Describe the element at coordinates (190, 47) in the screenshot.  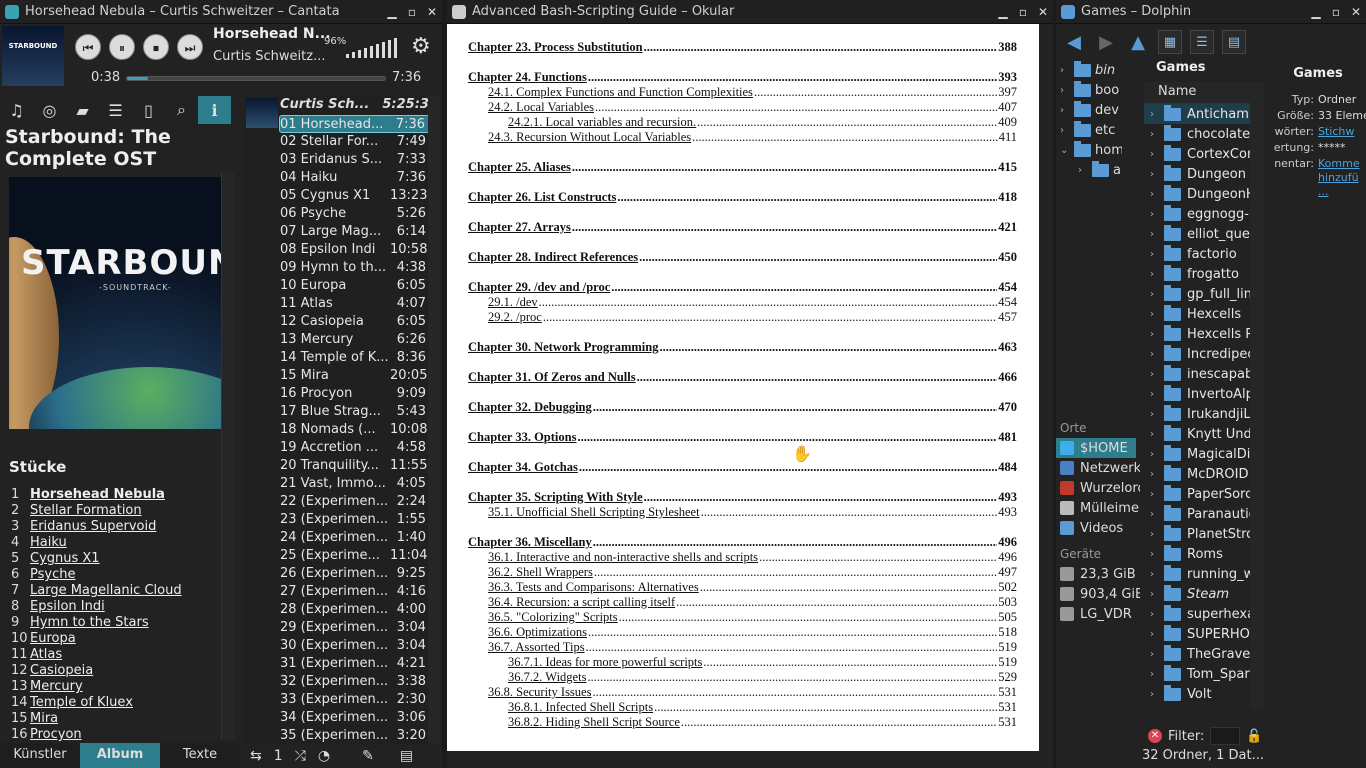
I see `next-button: ⏭` at that location.